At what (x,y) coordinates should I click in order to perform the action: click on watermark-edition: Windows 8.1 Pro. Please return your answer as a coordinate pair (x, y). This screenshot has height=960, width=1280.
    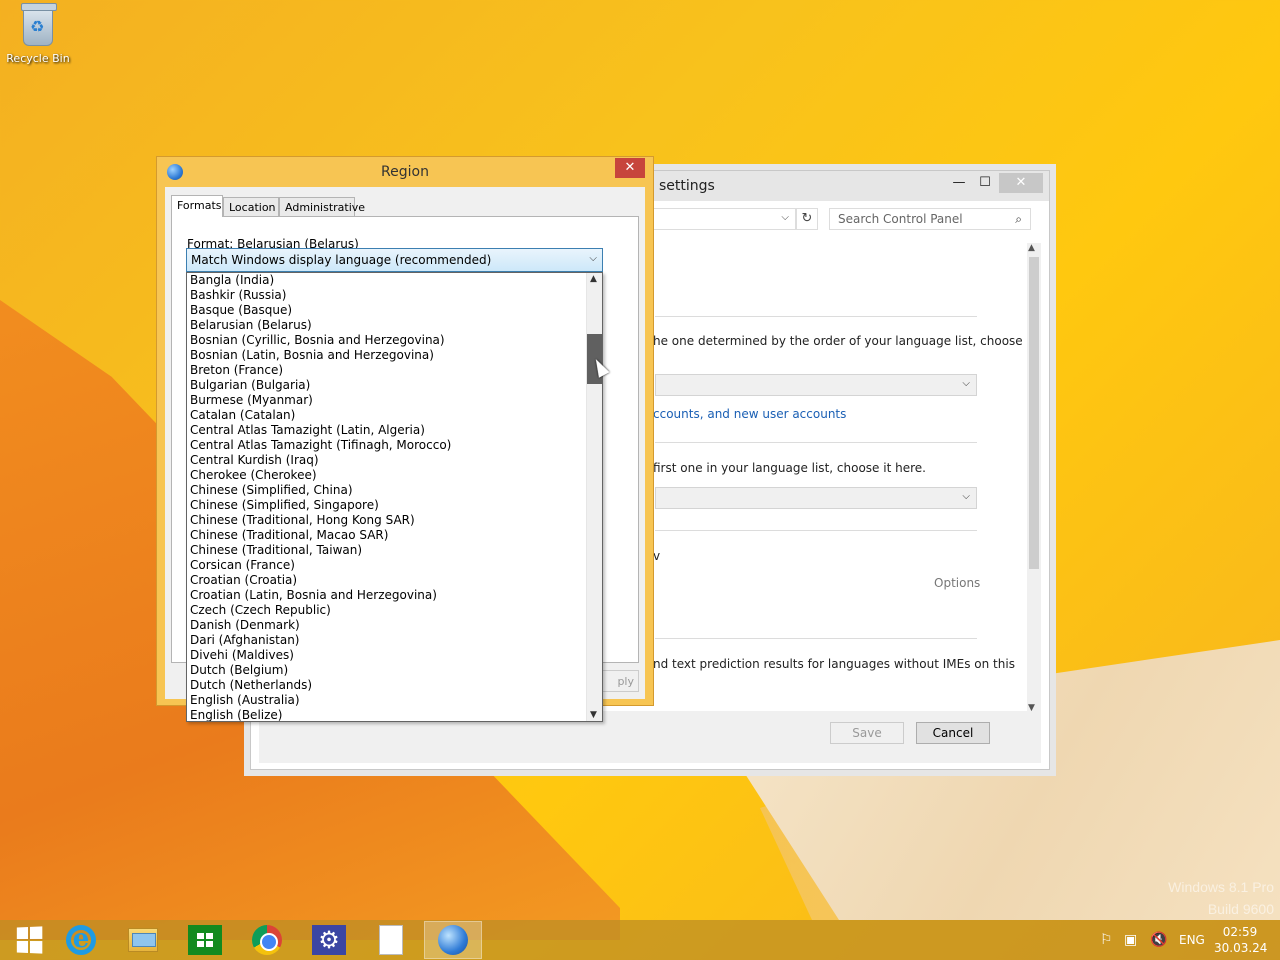
    Looking at the image, I should click on (1221, 887).